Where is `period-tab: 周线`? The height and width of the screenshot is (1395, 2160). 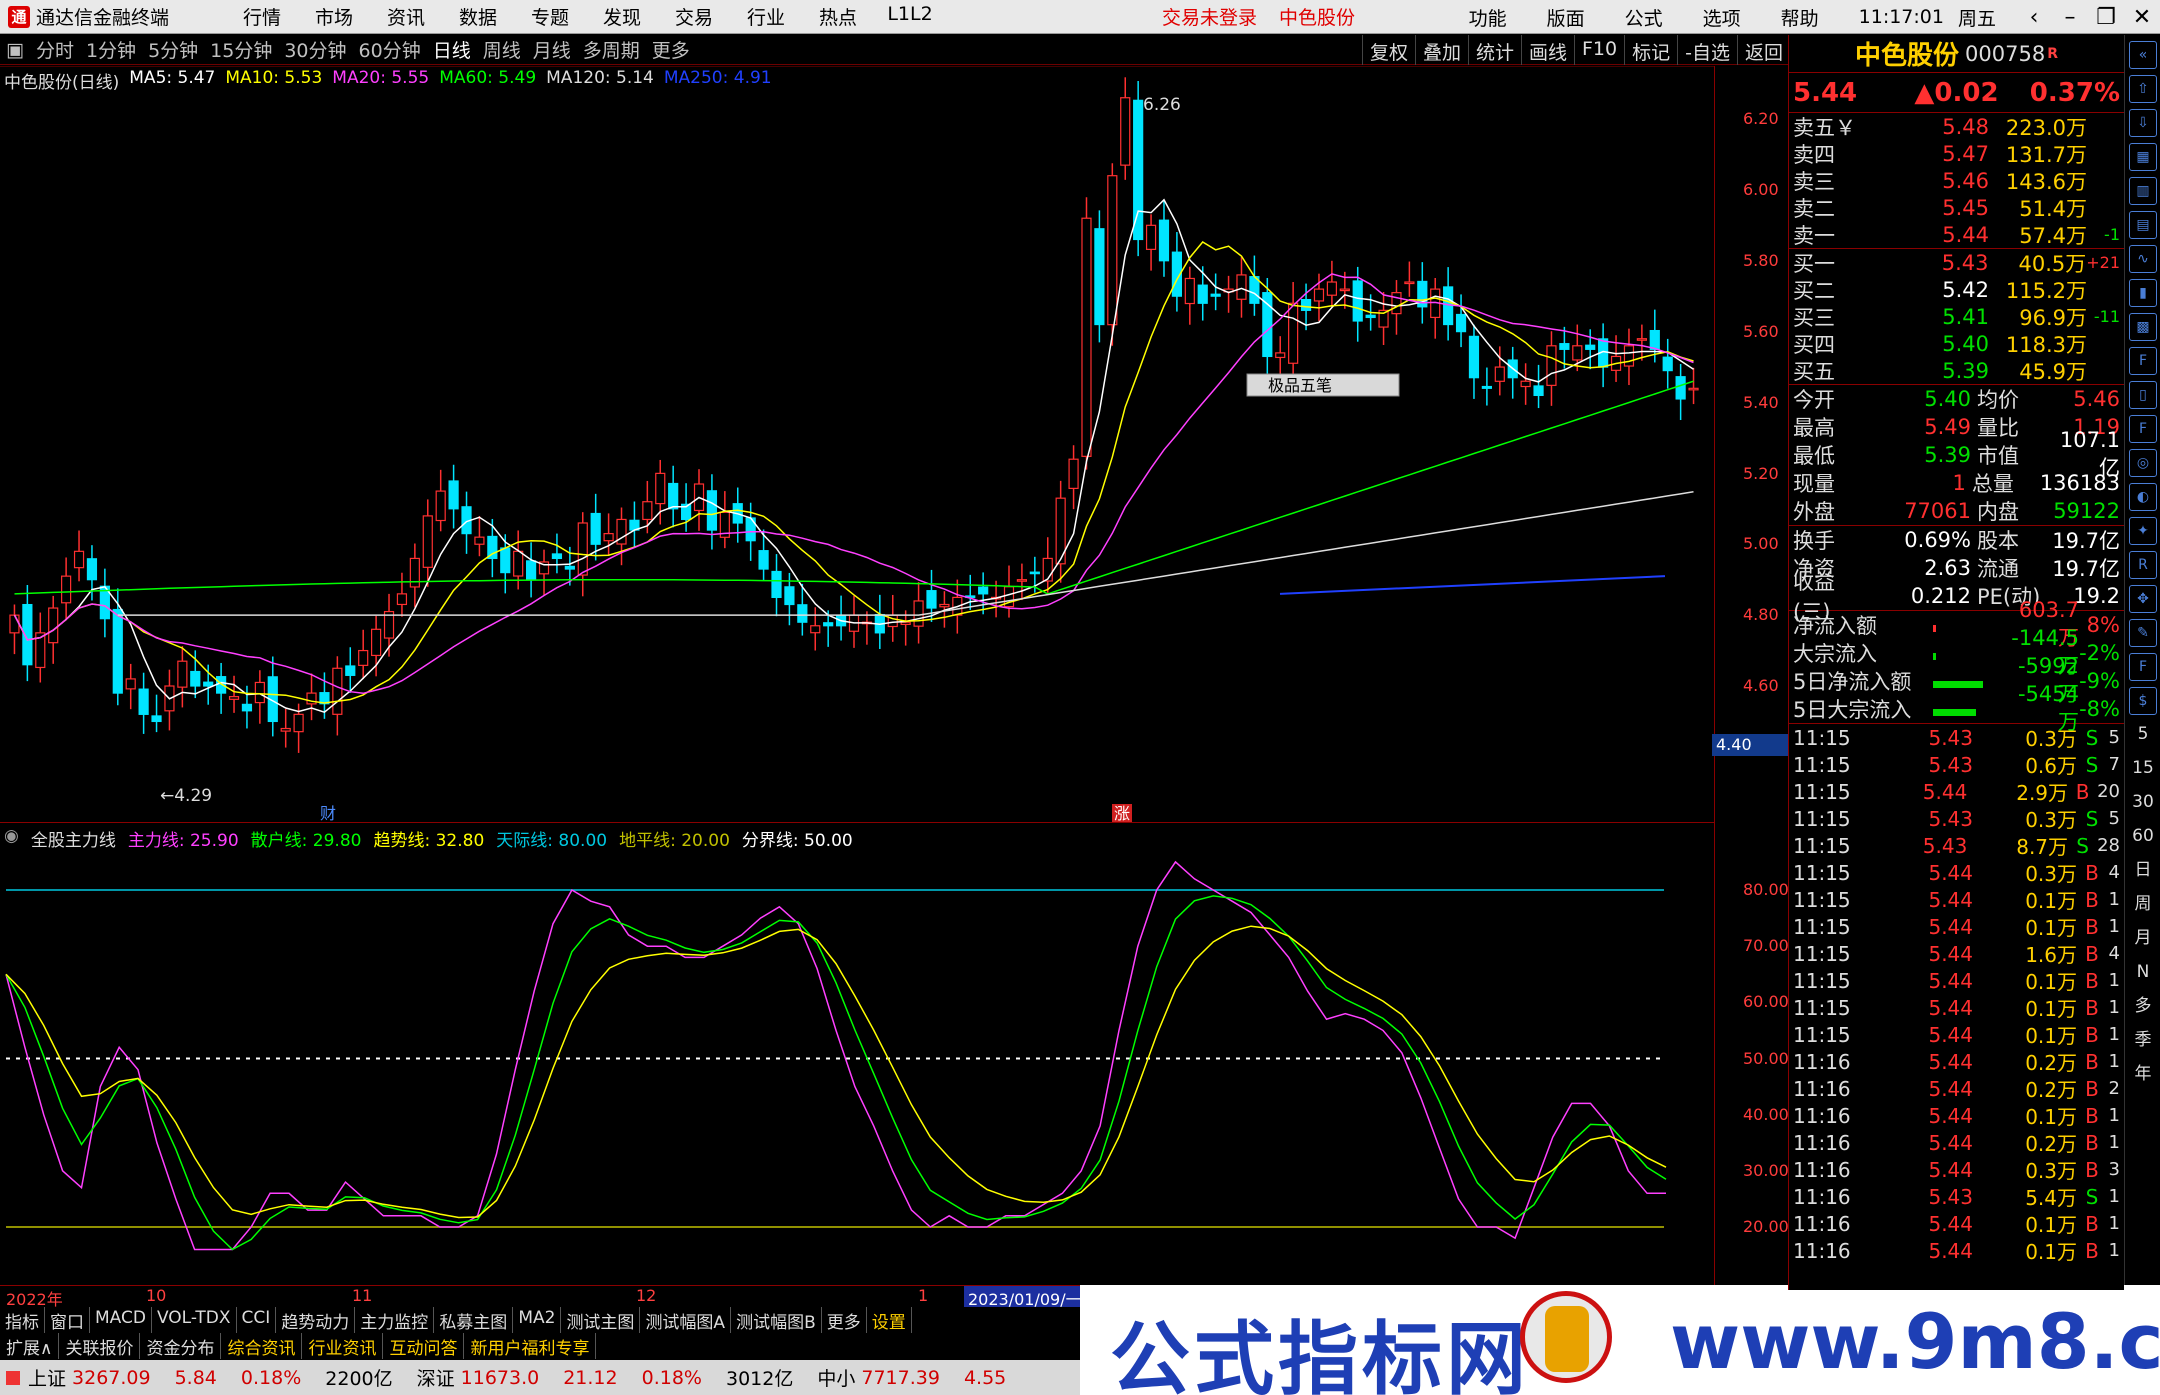
period-tab: 周线 is located at coordinates (502, 49).